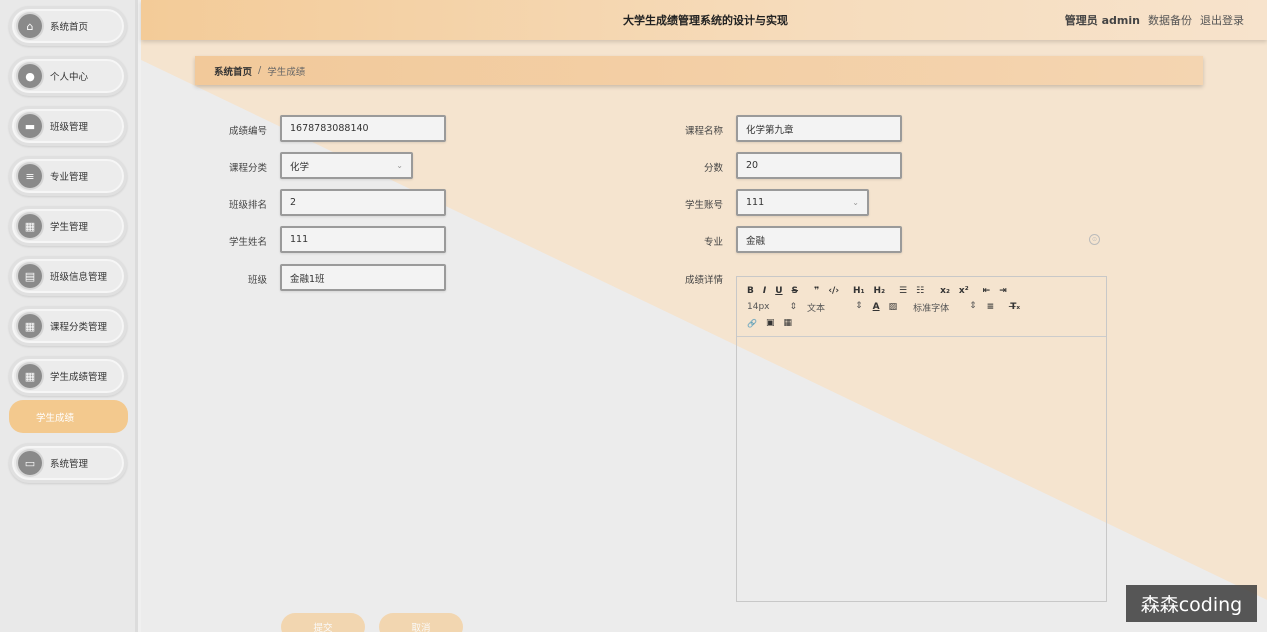 The image size is (1267, 632). I want to click on sidebar-item-label: 系统首页, so click(69, 27).